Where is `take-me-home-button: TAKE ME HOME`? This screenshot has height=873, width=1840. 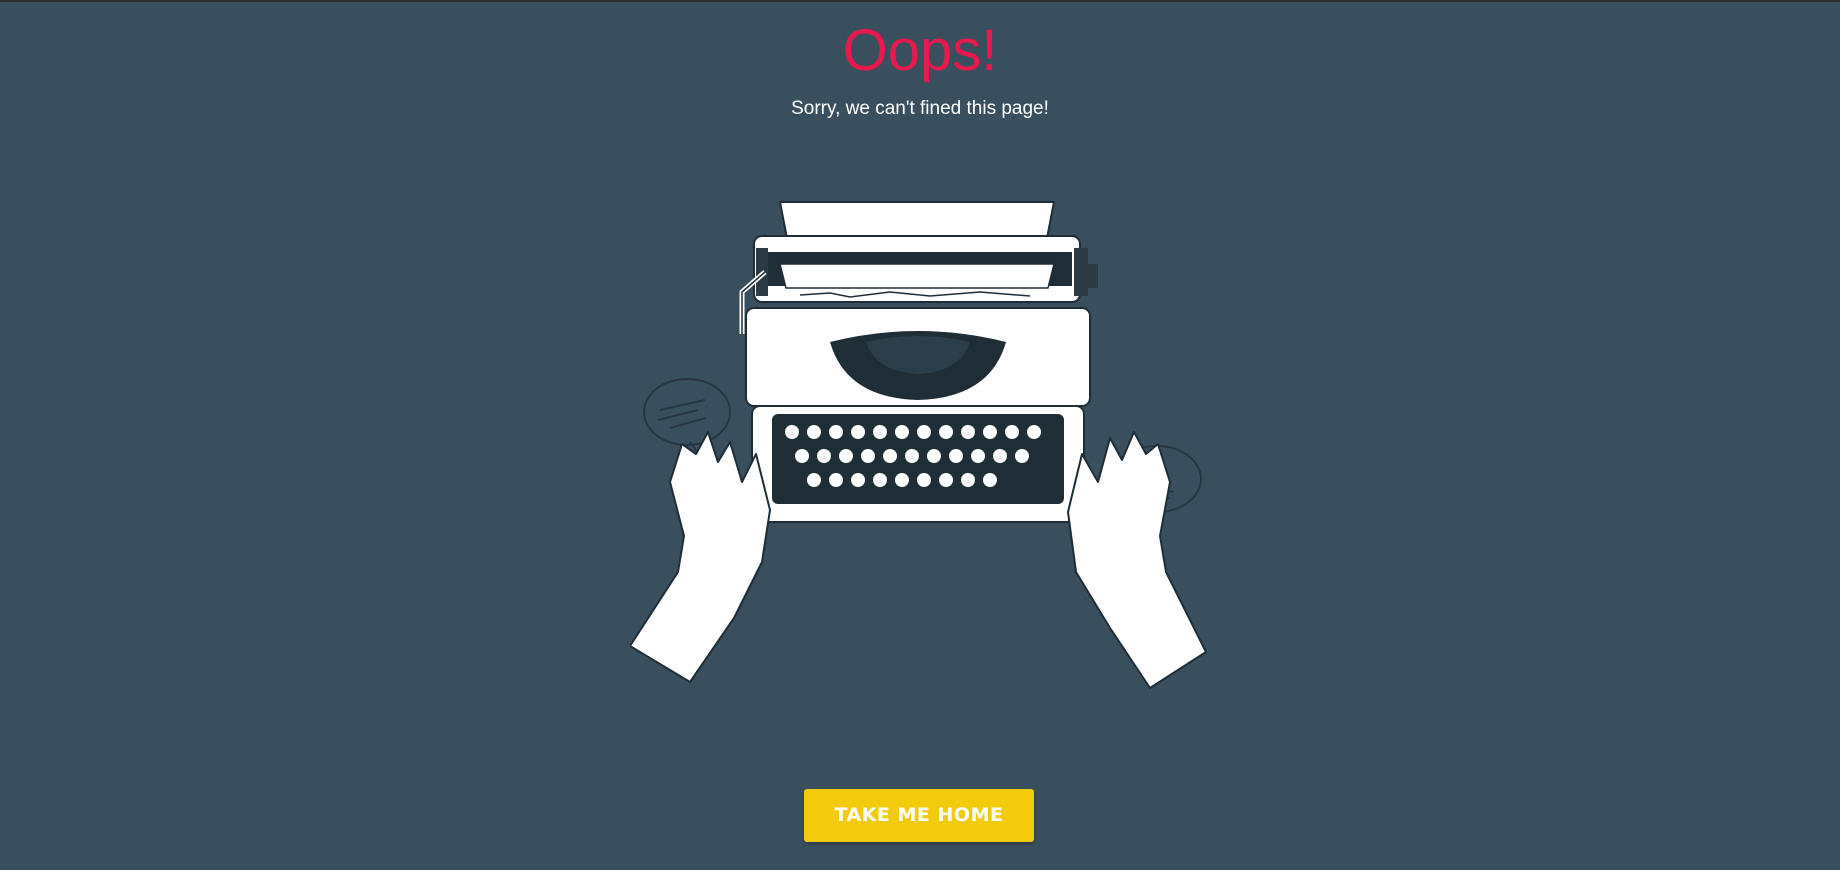
take-me-home-button: TAKE ME HOME is located at coordinates (919, 815).